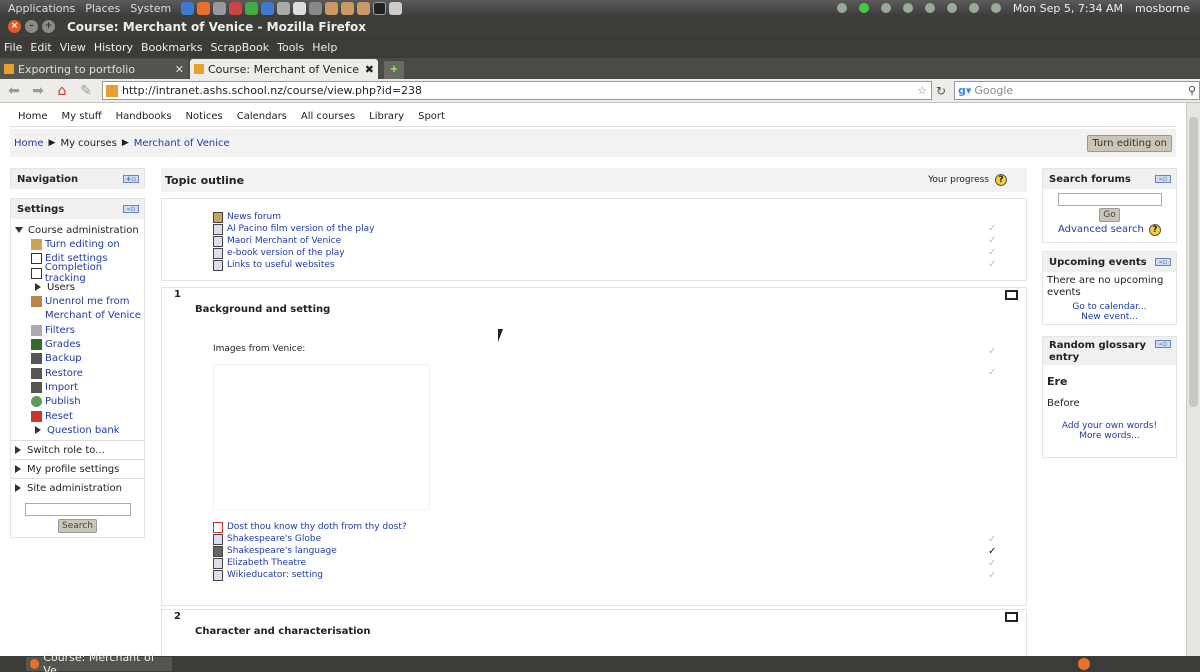 The height and width of the screenshot is (672, 1200). I want to click on scrollbar-thumb, so click(1193, 262).